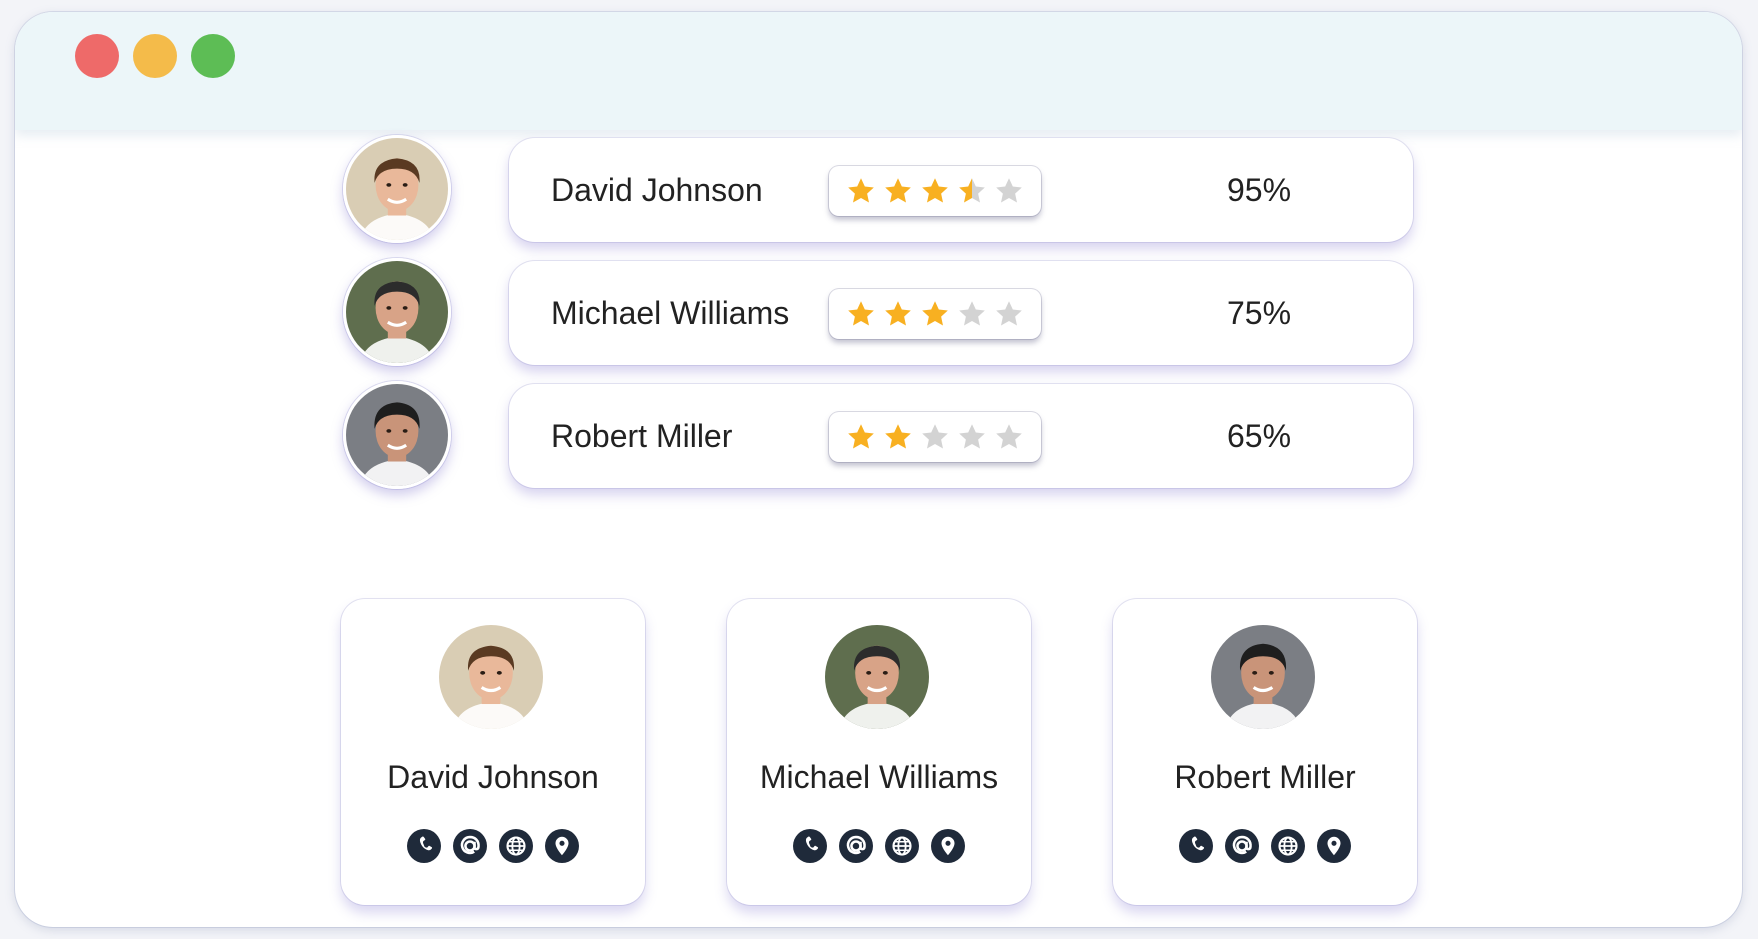 Image resolution: width=1758 pixels, height=939 pixels. Describe the element at coordinates (213, 56) in the screenshot. I see `maximize-window-button` at that location.